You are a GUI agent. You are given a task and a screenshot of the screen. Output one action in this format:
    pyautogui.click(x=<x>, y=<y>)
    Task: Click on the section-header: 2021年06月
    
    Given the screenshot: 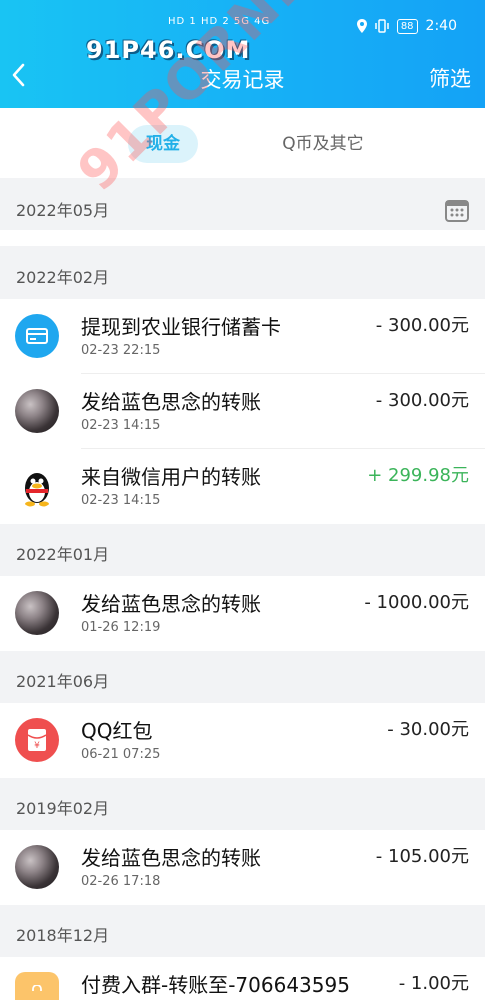 What is the action you would take?
    pyautogui.click(x=242, y=677)
    